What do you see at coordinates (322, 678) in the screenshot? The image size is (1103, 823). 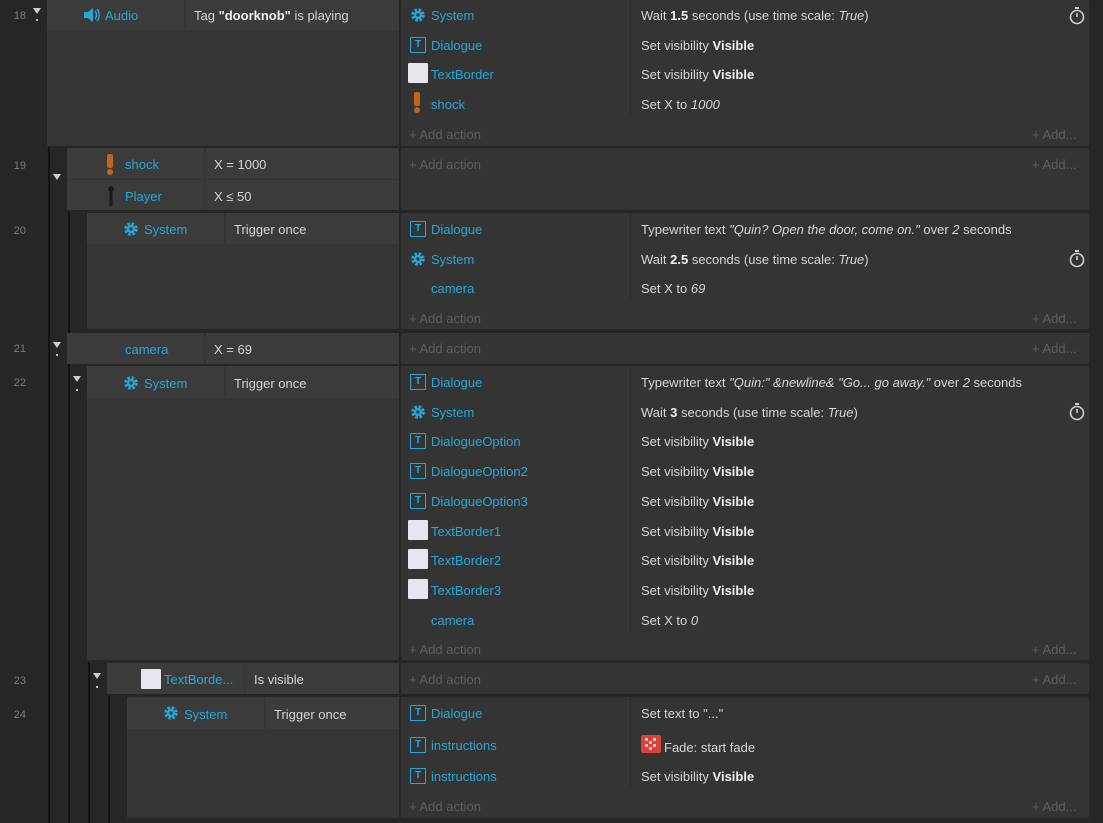 I see `condition-text-cell: Is visible` at bounding box center [322, 678].